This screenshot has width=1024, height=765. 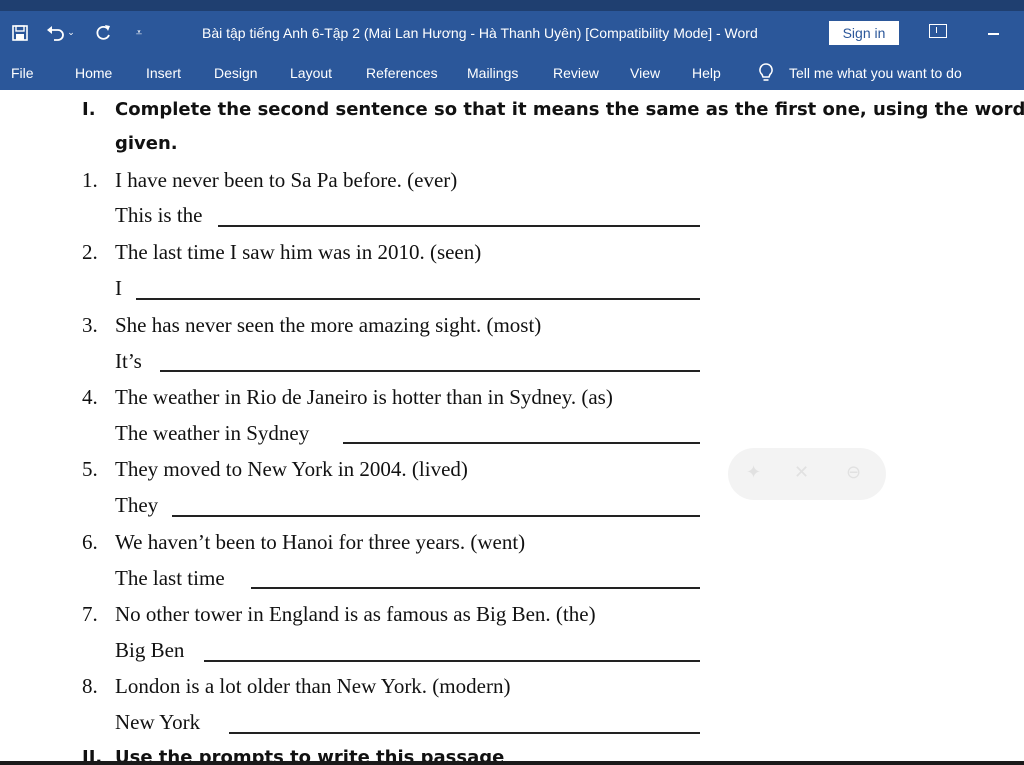 I want to click on answer-prompt: New York, so click(x=158, y=722).